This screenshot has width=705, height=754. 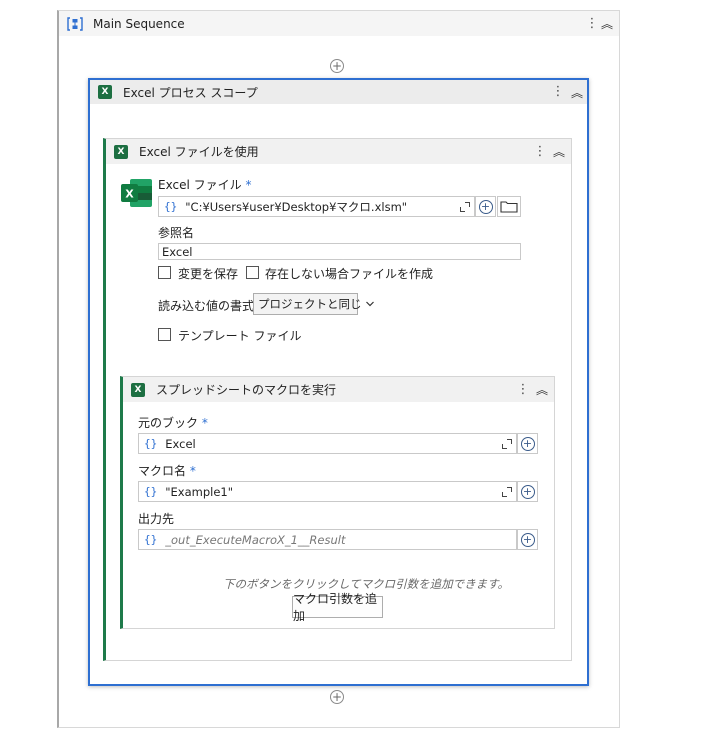 I want to click on add-macro-arguments-button: マクロ引数を追加, so click(x=337, y=607).